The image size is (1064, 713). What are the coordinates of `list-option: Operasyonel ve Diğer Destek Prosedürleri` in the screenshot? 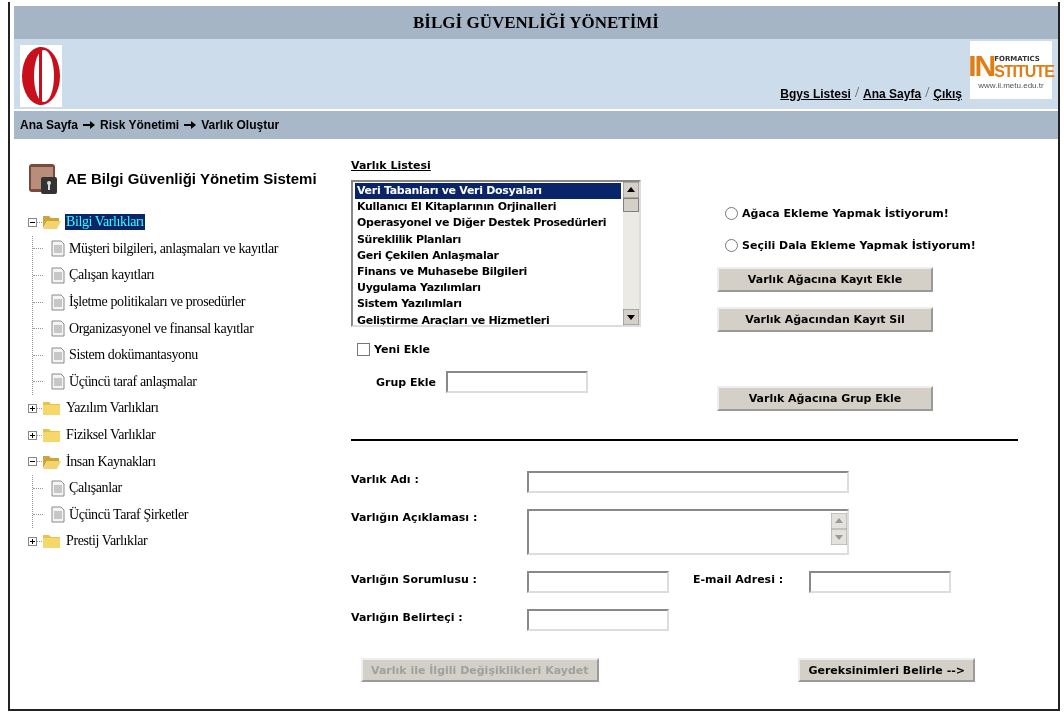 It's located at (488, 223).